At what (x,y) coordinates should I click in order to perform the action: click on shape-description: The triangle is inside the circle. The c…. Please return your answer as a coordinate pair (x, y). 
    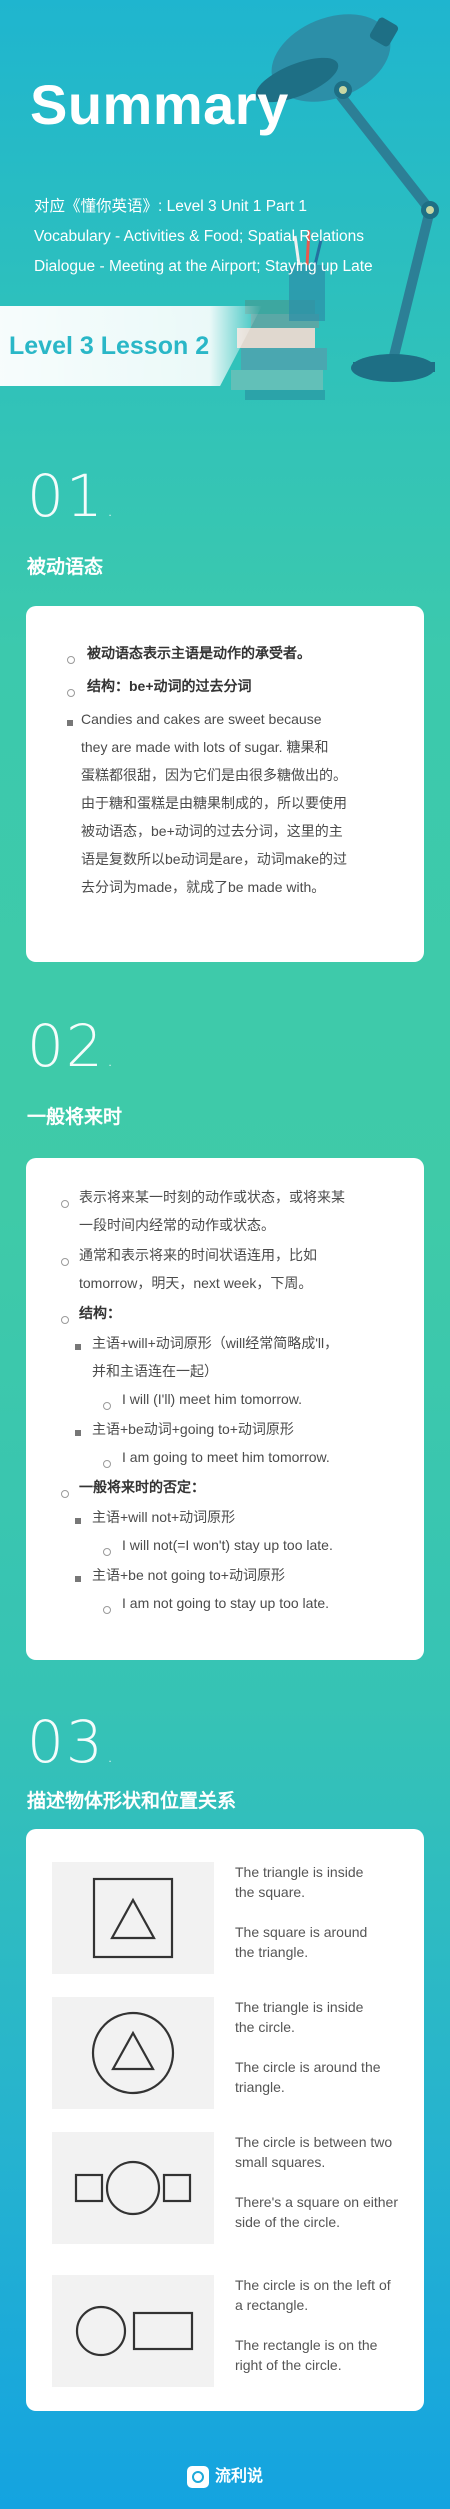
    Looking at the image, I should click on (322, 2047).